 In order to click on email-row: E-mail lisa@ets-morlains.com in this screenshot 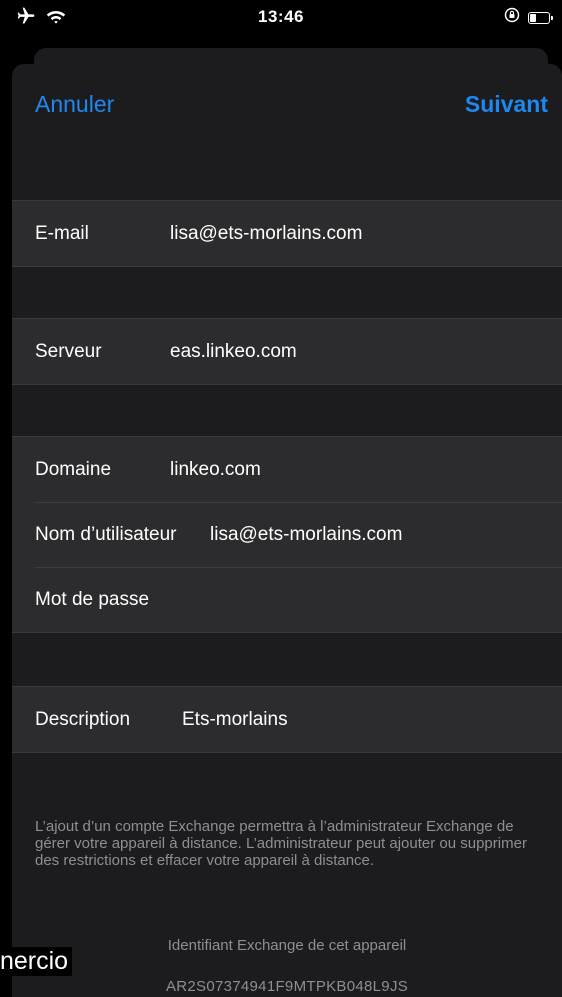, I will do `click(287, 233)`.